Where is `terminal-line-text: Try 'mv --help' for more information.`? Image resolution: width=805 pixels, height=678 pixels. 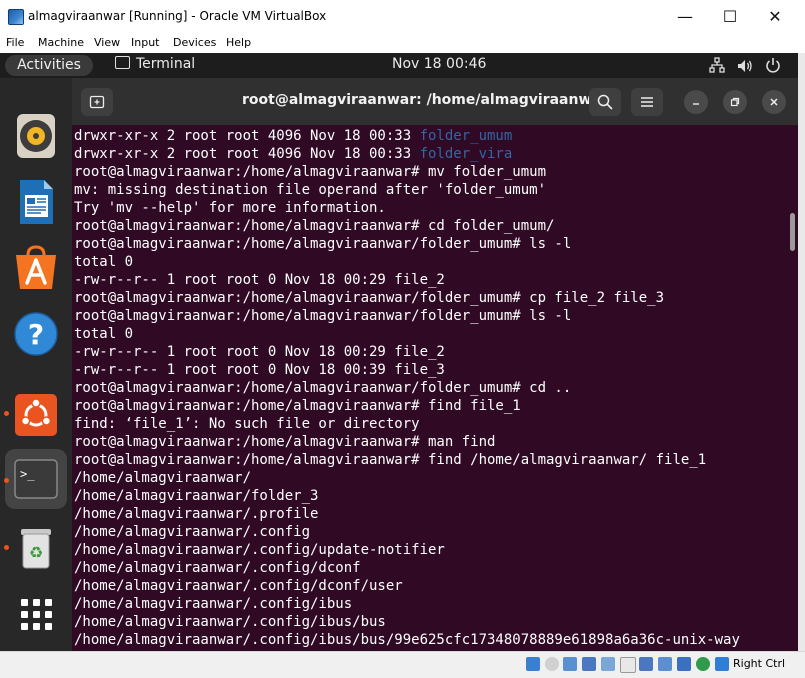
terminal-line-text: Try 'mv --help' for more information. is located at coordinates (230, 208).